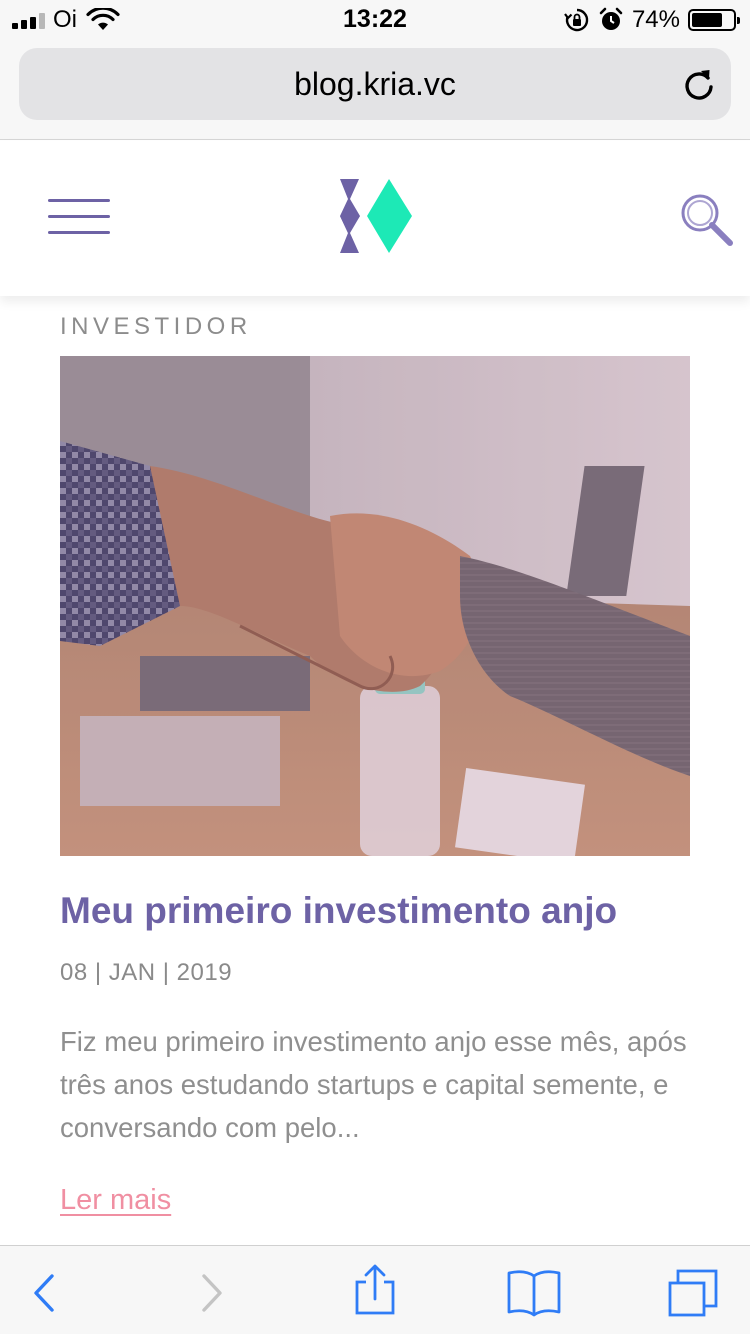 Image resolution: width=750 pixels, height=1334 pixels. I want to click on browser-top-chrome: Oi 13:22 74% blog.kria.vc, so click(375, 70).